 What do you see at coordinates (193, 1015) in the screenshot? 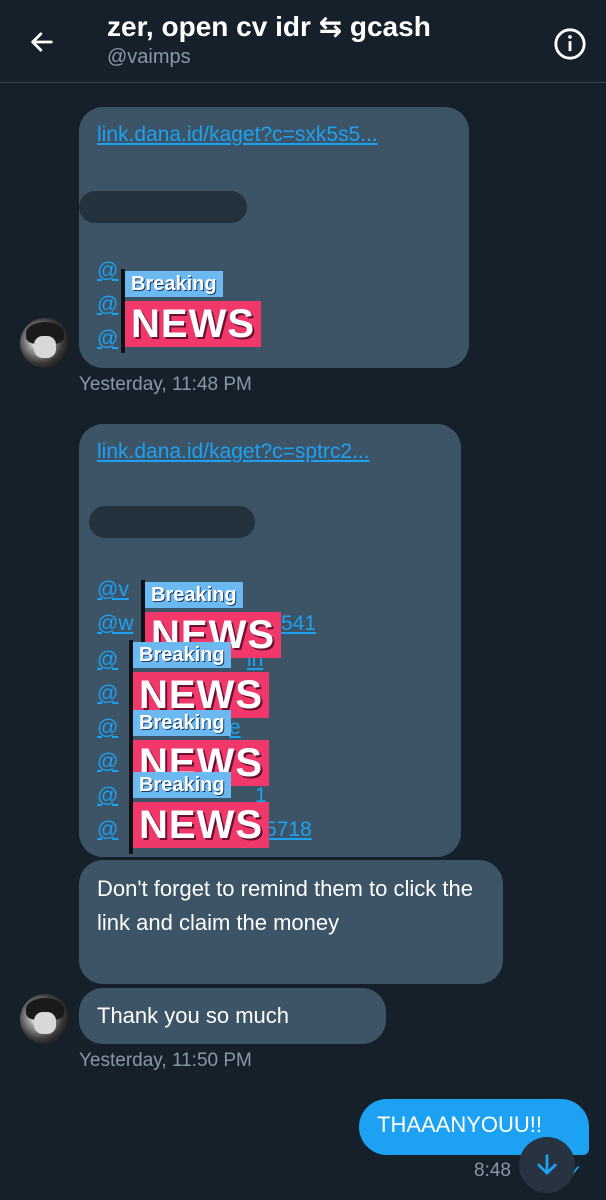
I see `message-text: Thank you so much` at bounding box center [193, 1015].